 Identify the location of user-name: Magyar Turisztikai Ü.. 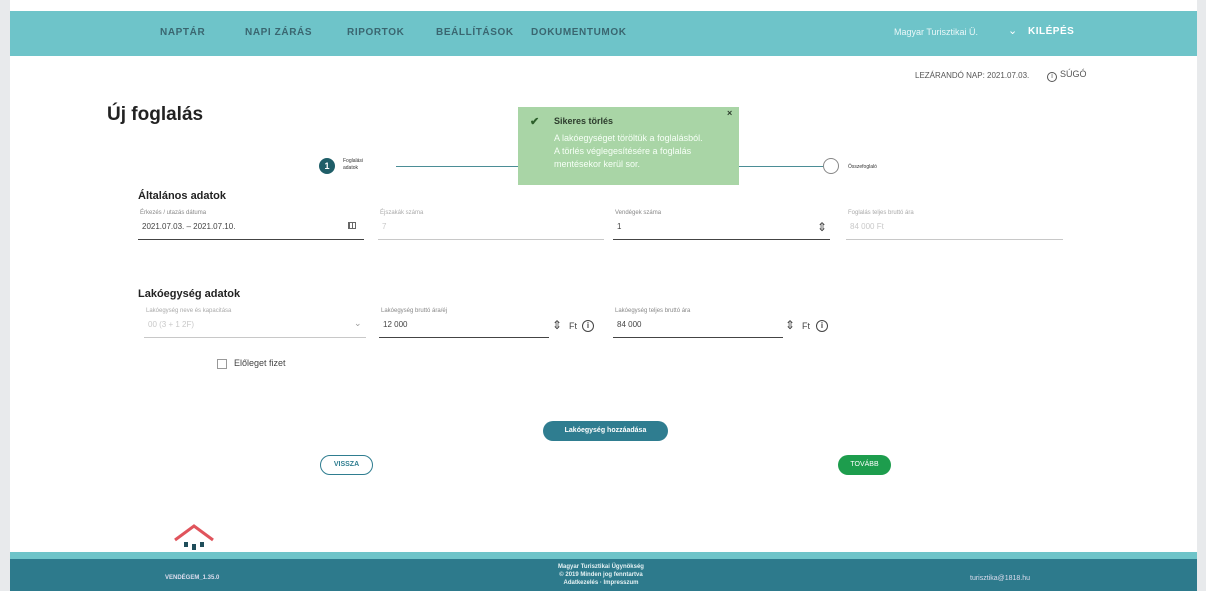
(936, 32).